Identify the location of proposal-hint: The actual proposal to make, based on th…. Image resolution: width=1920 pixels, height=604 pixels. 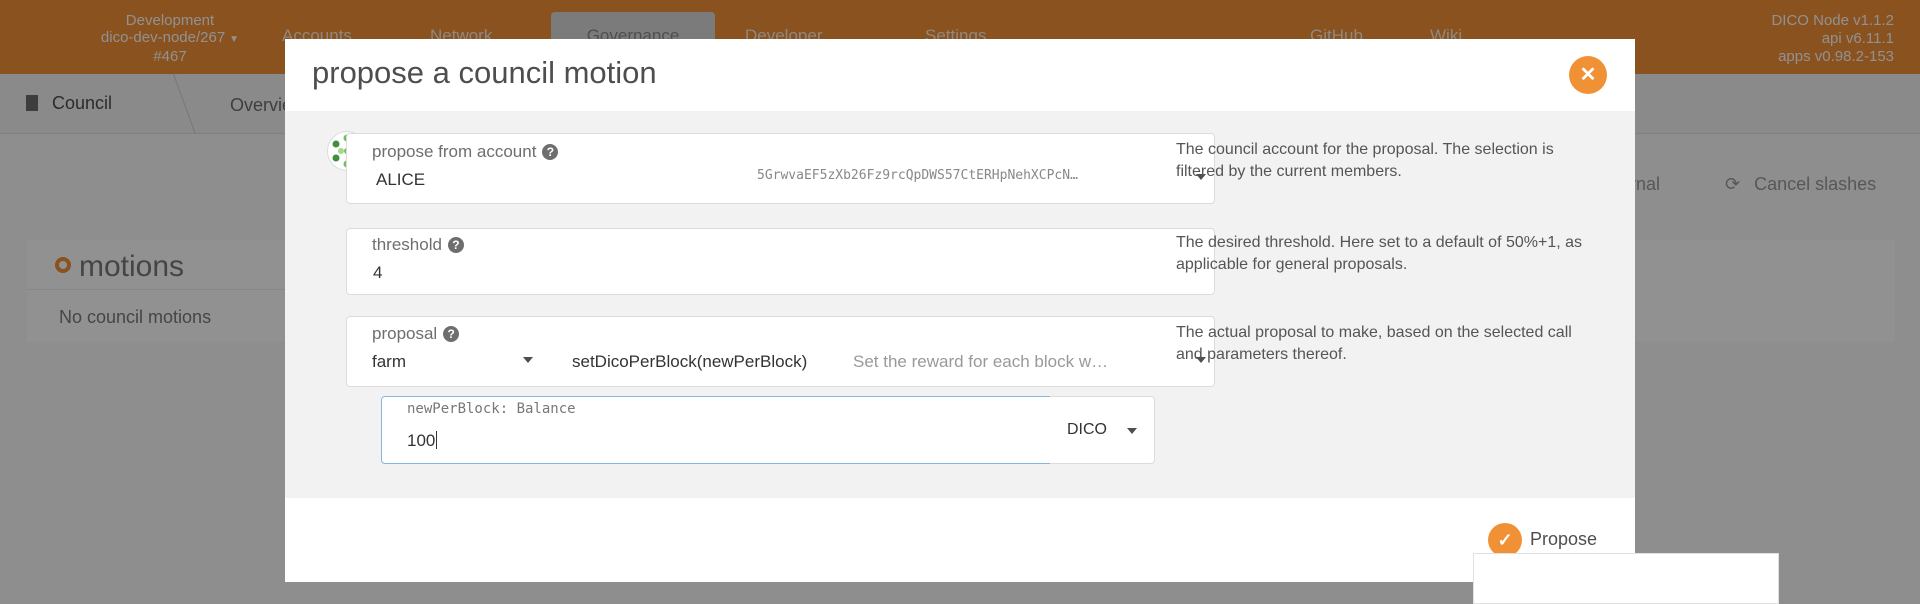
(1374, 343).